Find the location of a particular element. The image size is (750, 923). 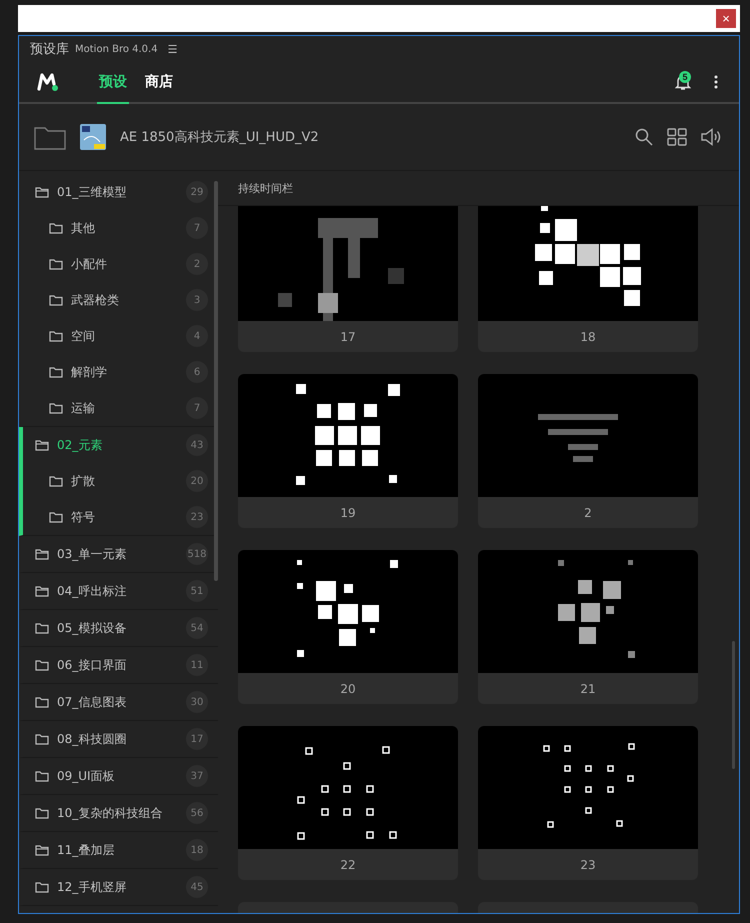

tab: 商店 is located at coordinates (159, 83).